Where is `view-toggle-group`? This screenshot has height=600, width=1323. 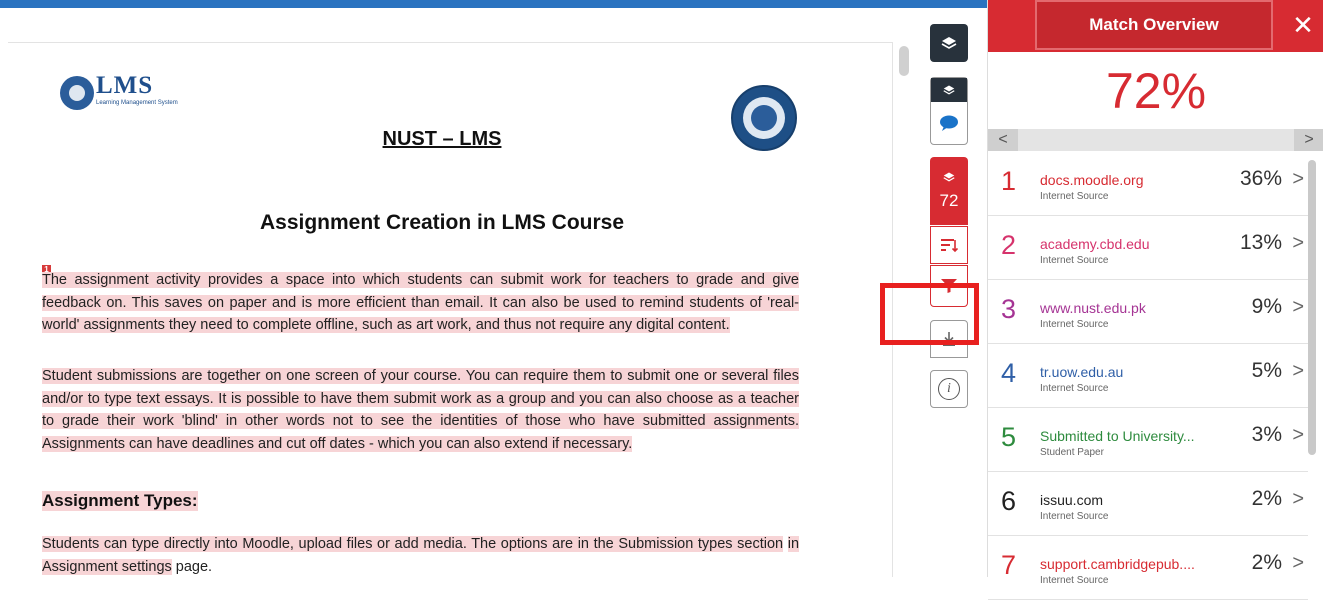
view-toggle-group is located at coordinates (949, 111).